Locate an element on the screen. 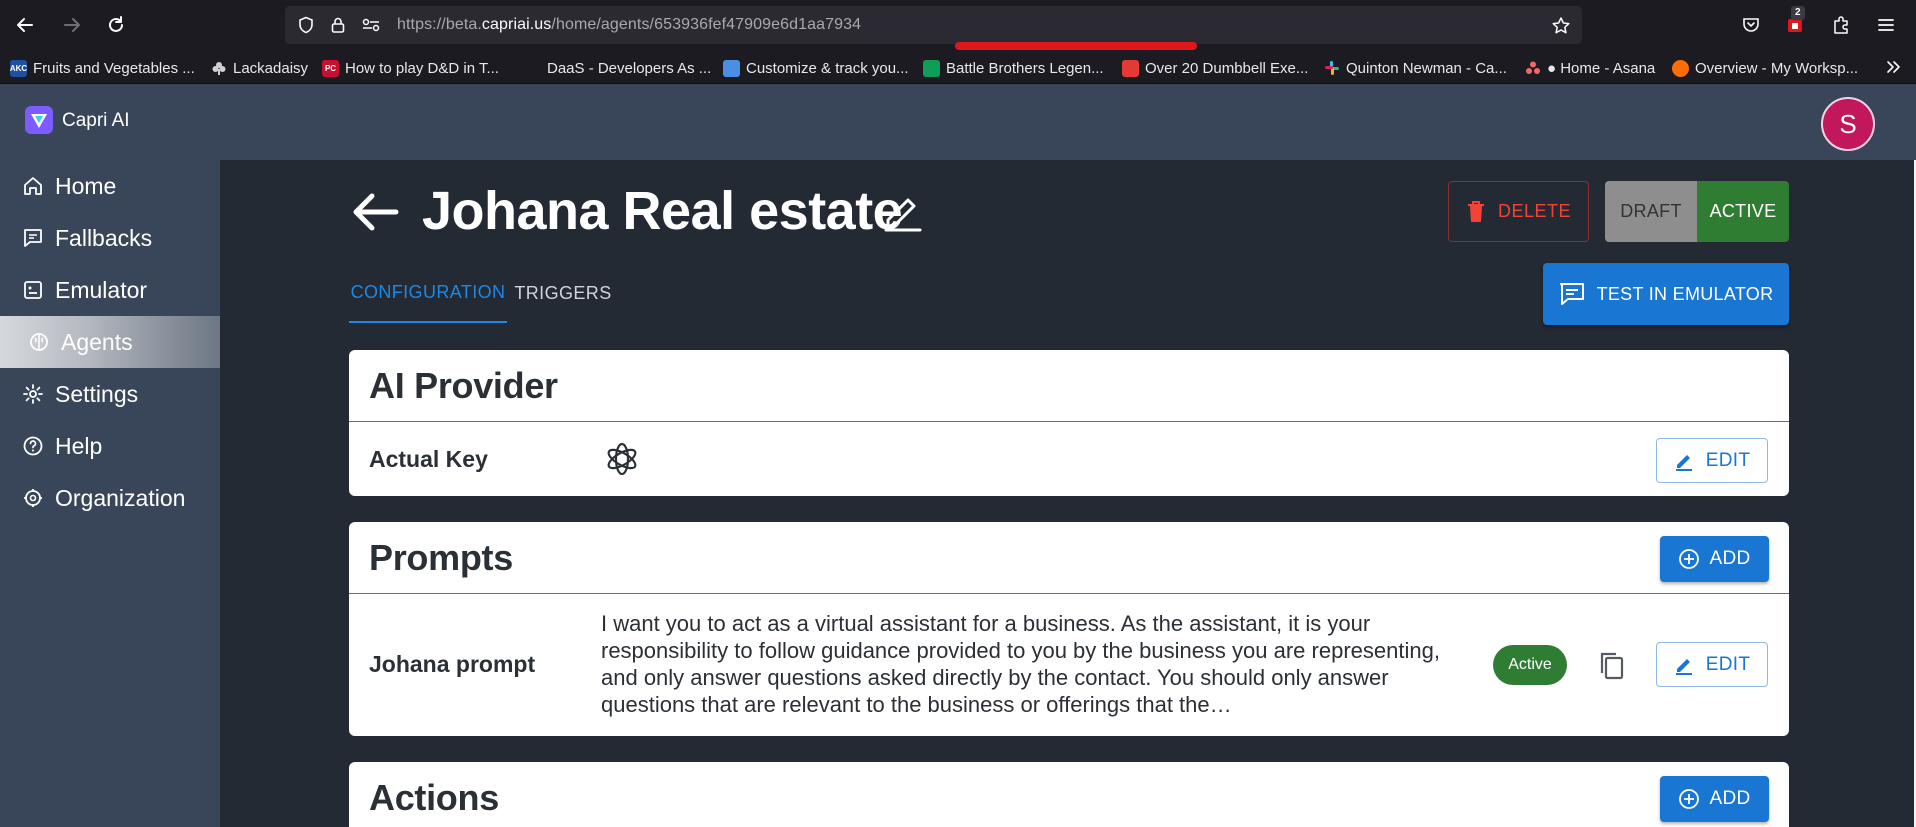  brand-name: Capri AI is located at coordinates (96, 121).